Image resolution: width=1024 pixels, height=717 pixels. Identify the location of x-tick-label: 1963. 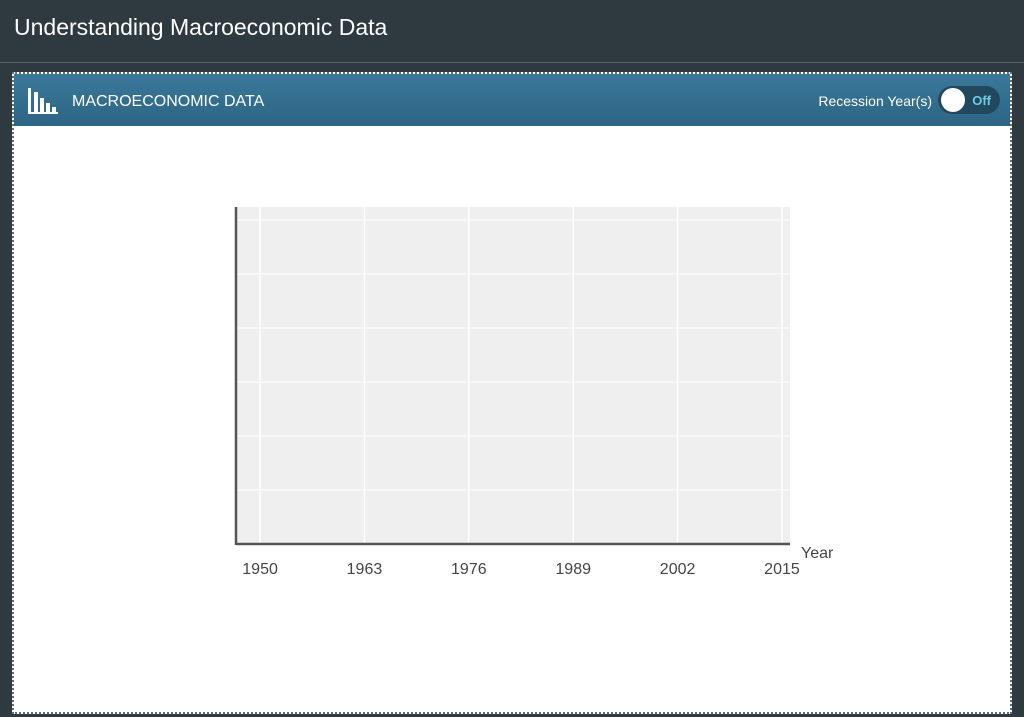
(365, 569).